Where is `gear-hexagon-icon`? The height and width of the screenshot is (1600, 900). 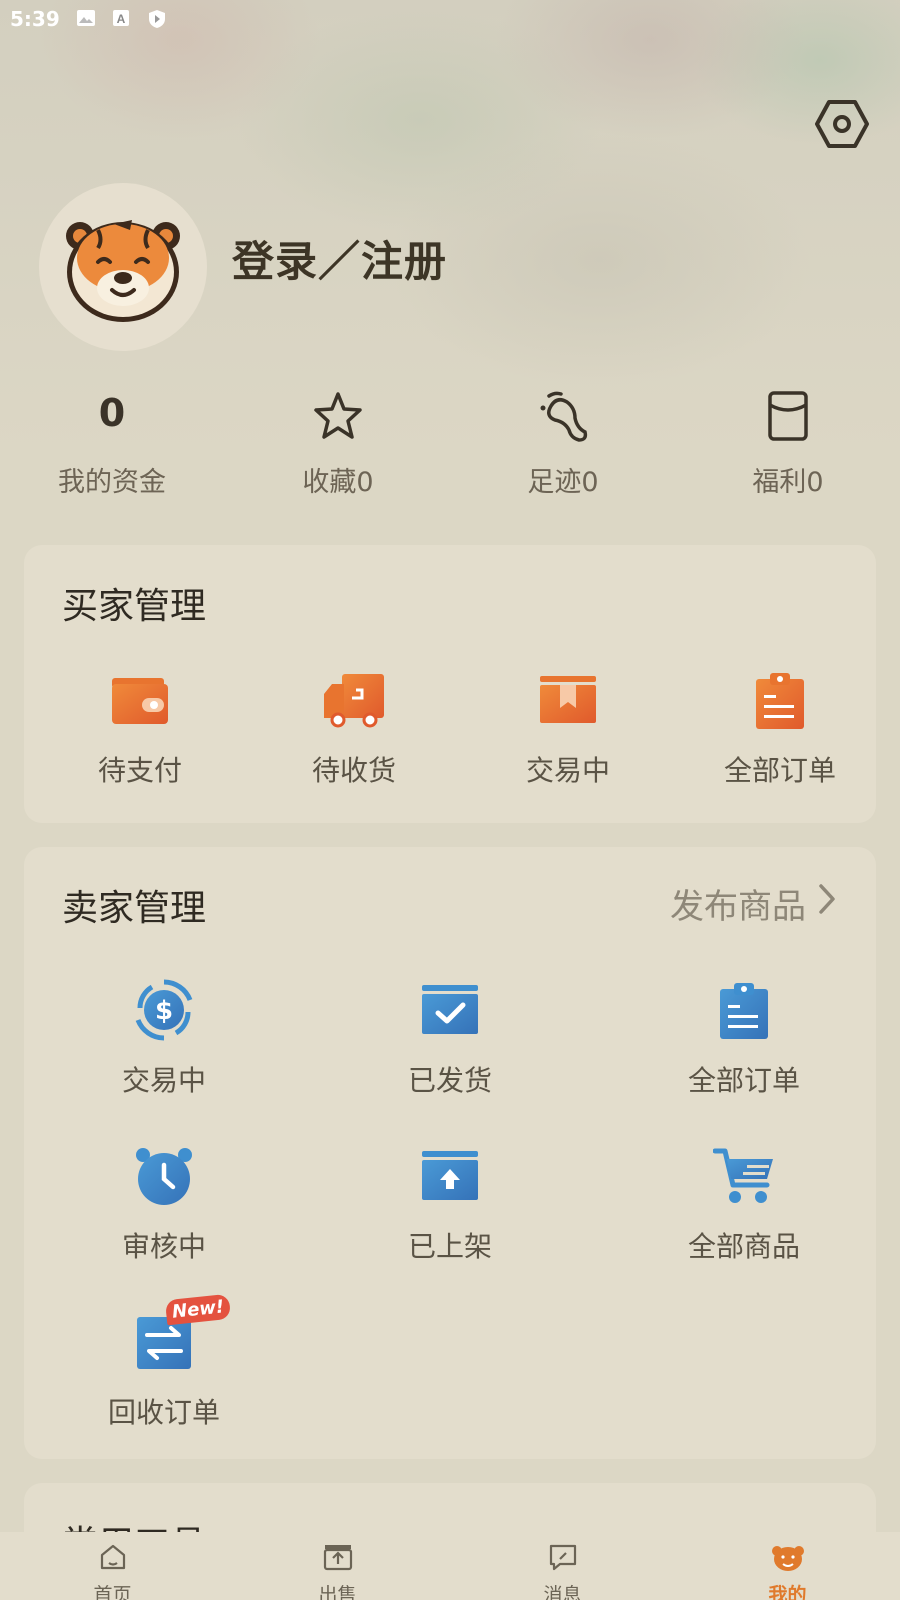
gear-hexagon-icon is located at coordinates (842, 127).